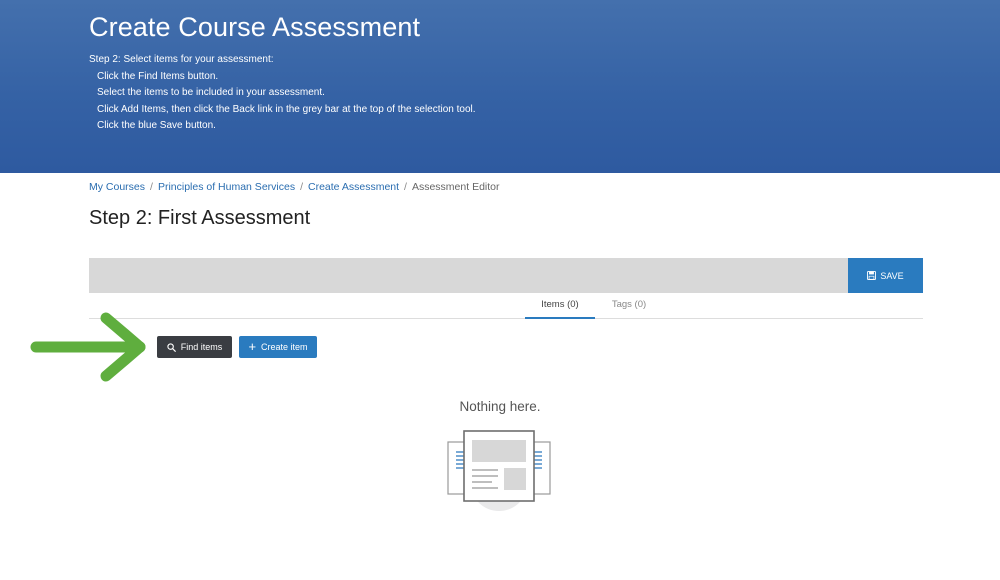 This screenshot has height=580, width=1000. I want to click on breadcrumb-my-courses: My Courses, so click(117, 187).